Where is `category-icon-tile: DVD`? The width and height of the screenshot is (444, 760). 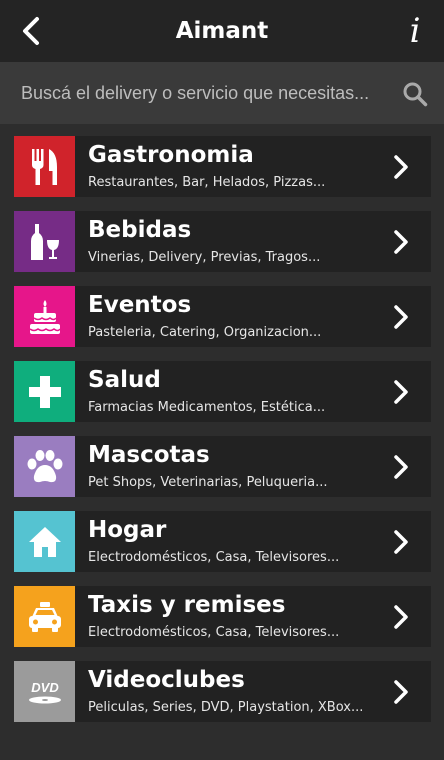
category-icon-tile: DVD is located at coordinates (44, 691).